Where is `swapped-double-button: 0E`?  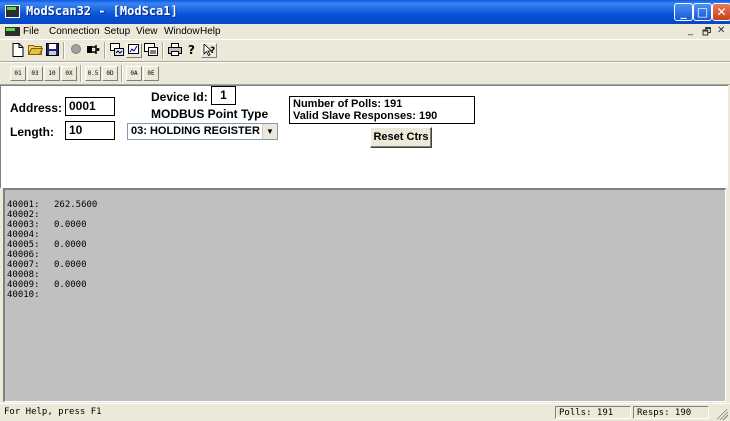 swapped-double-button: 0E is located at coordinates (151, 73).